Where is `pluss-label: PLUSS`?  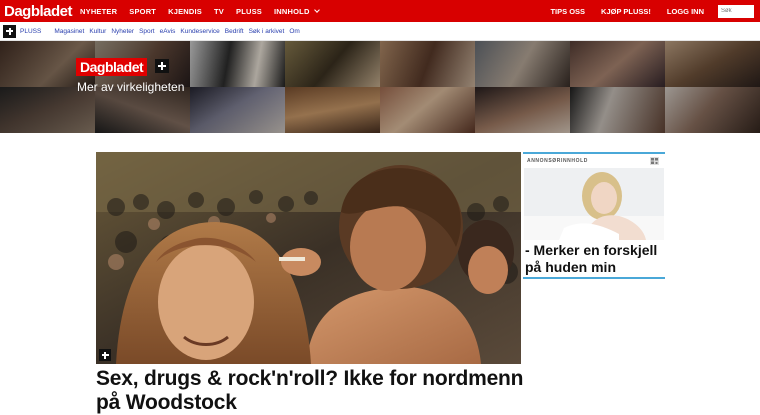
pluss-label: PLUSS is located at coordinates (30, 31).